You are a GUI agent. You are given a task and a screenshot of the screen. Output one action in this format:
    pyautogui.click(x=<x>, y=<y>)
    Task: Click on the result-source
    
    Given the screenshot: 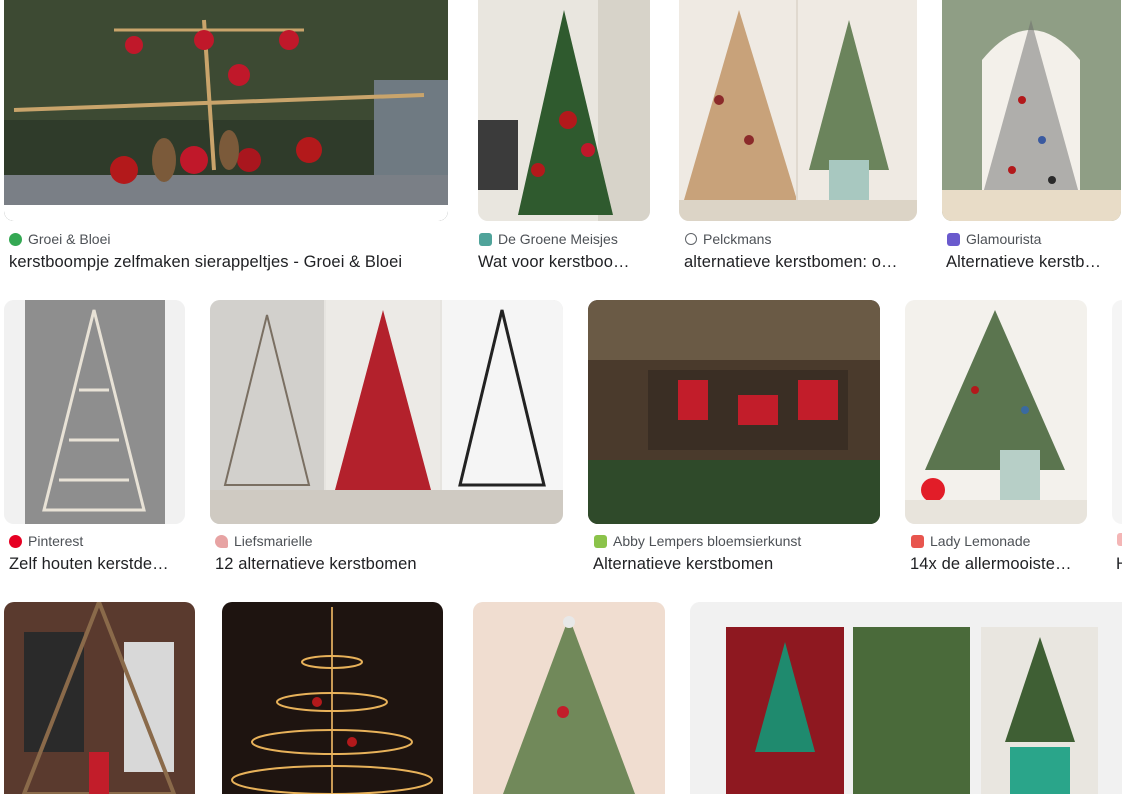 What is the action you would take?
    pyautogui.click(x=1119, y=539)
    